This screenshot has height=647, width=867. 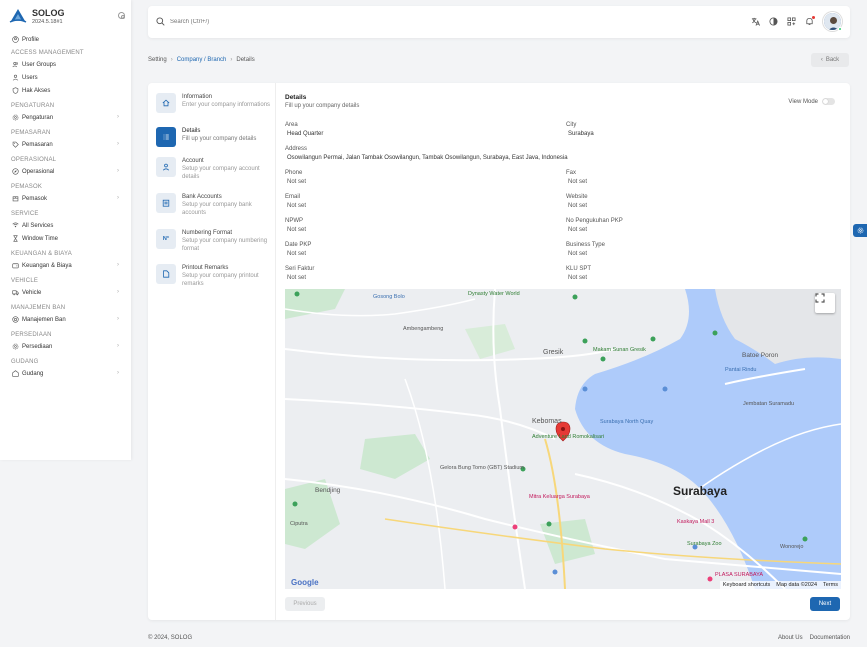 What do you see at coordinates (205, 268) in the screenshot?
I see `step-title: Printout Remarks` at bounding box center [205, 268].